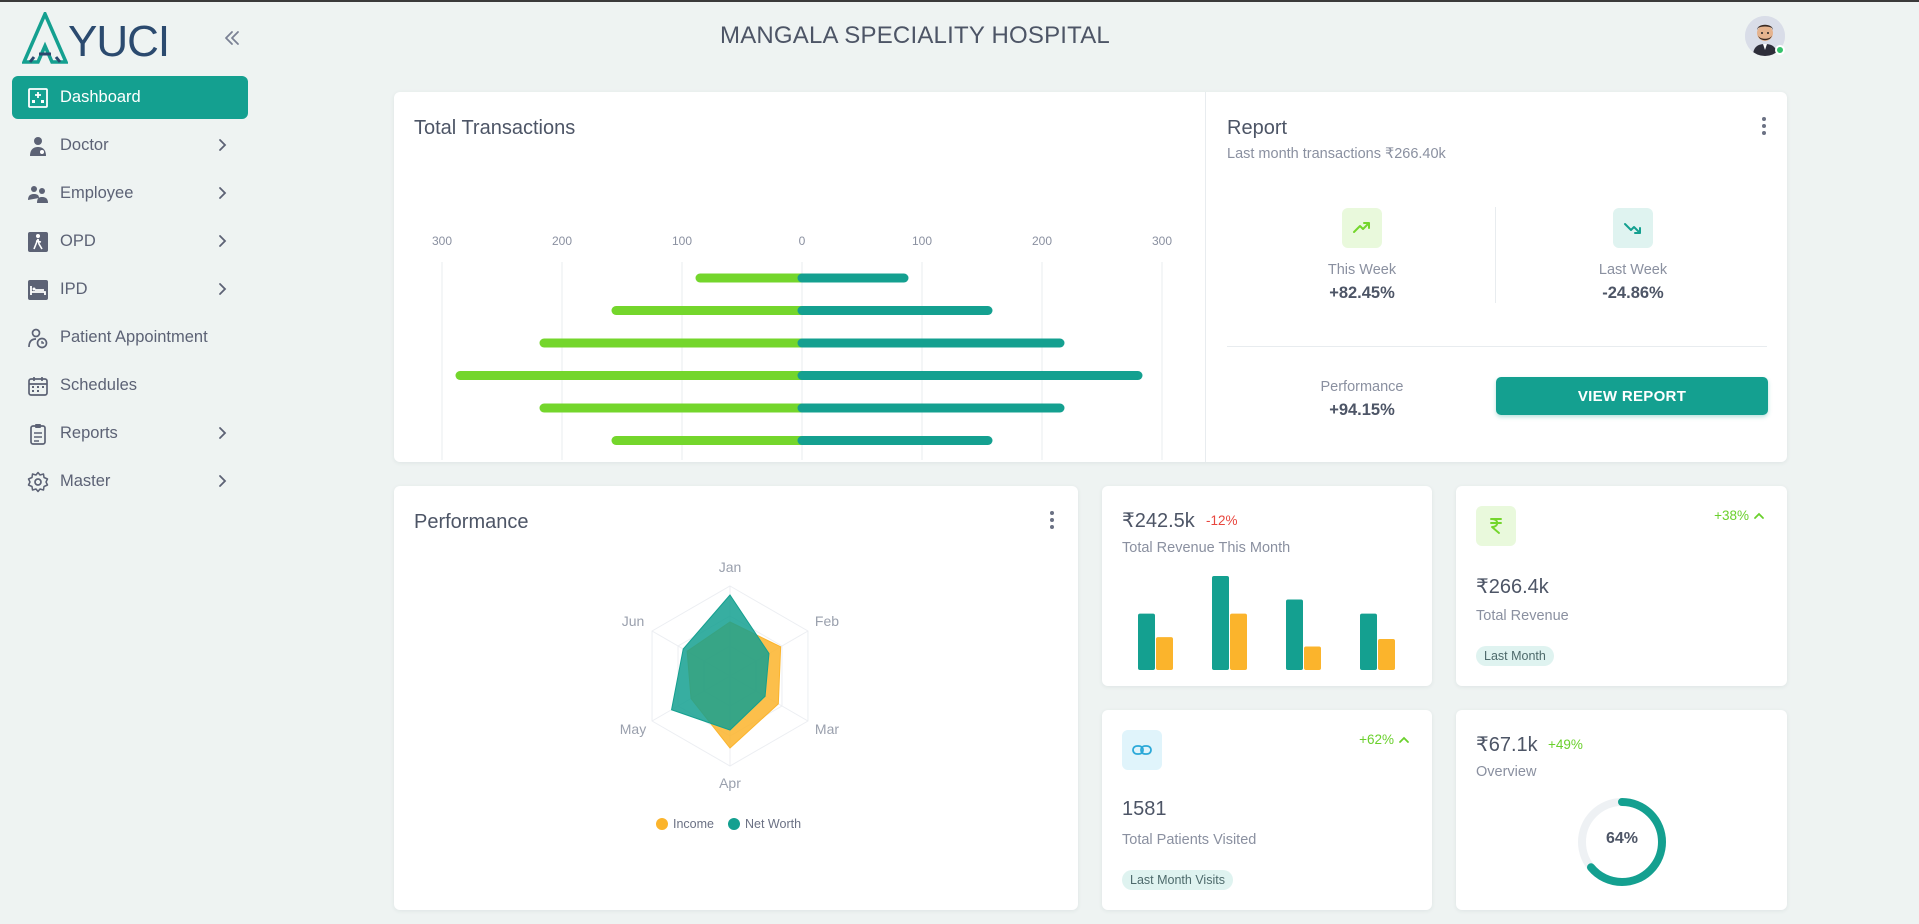 The width and height of the screenshot is (1919, 924). I want to click on sidebar-item-label: Master, so click(85, 481).